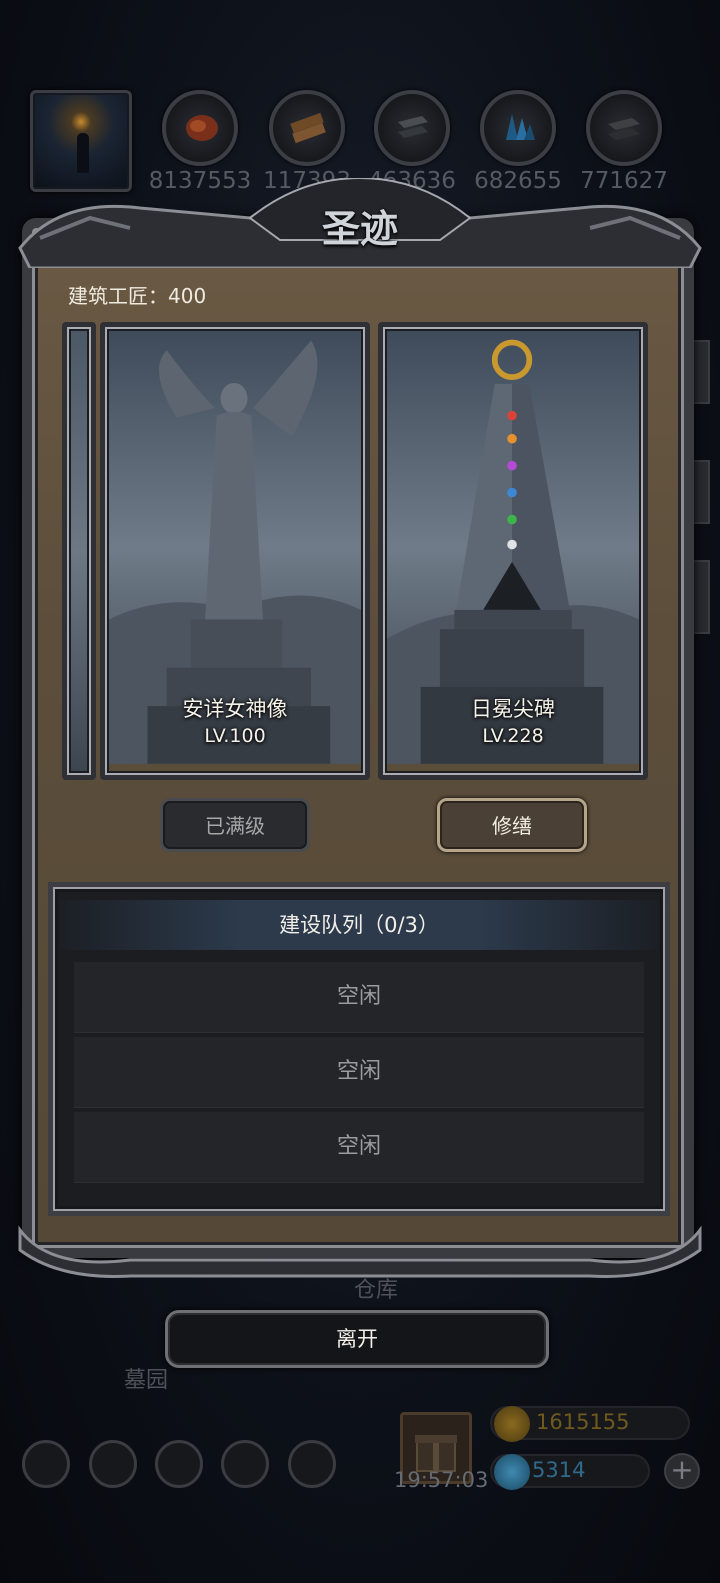 This screenshot has width=720, height=1583. I want to click on iron-icon, so click(412, 128).